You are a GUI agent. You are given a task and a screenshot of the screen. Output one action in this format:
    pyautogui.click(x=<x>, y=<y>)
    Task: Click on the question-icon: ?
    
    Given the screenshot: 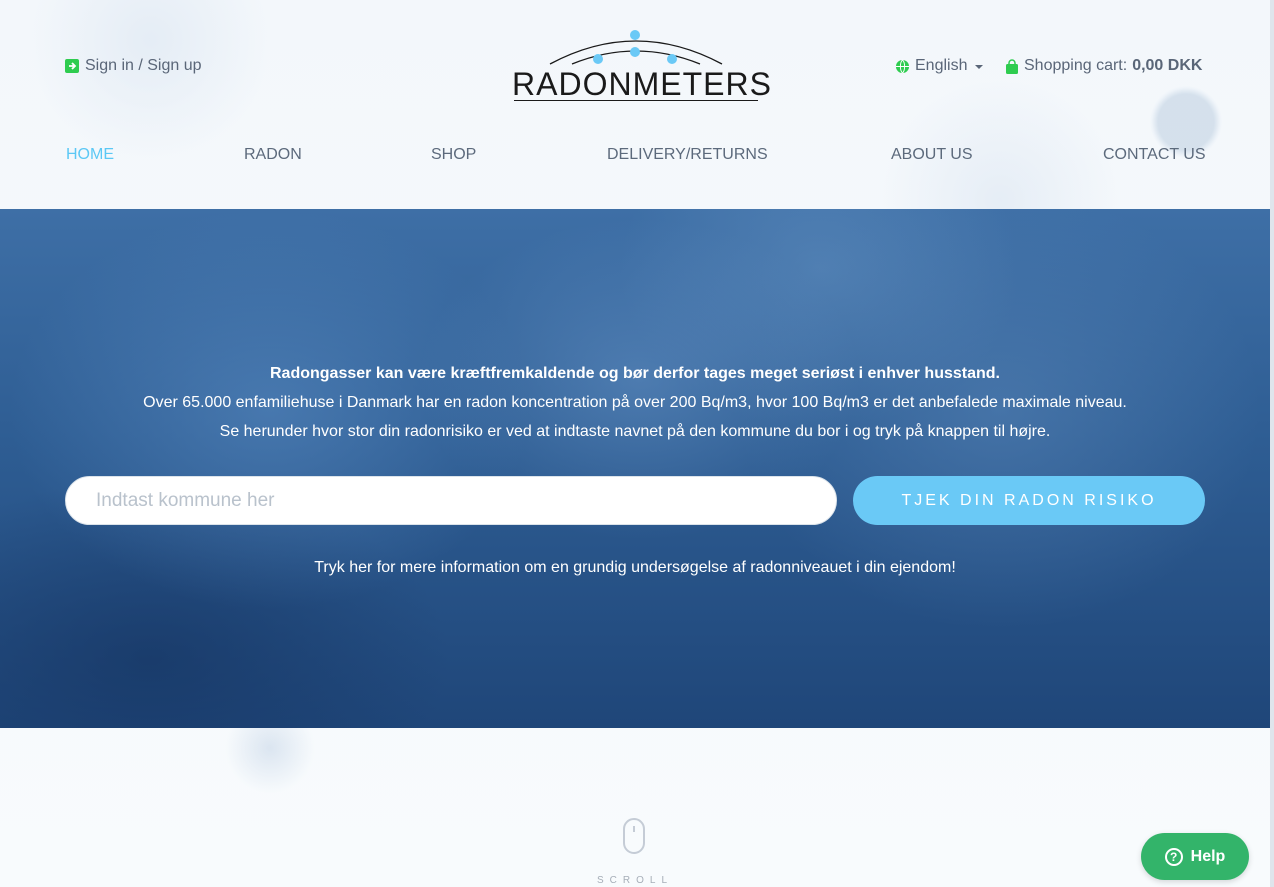 What is the action you would take?
    pyautogui.click(x=1173, y=856)
    